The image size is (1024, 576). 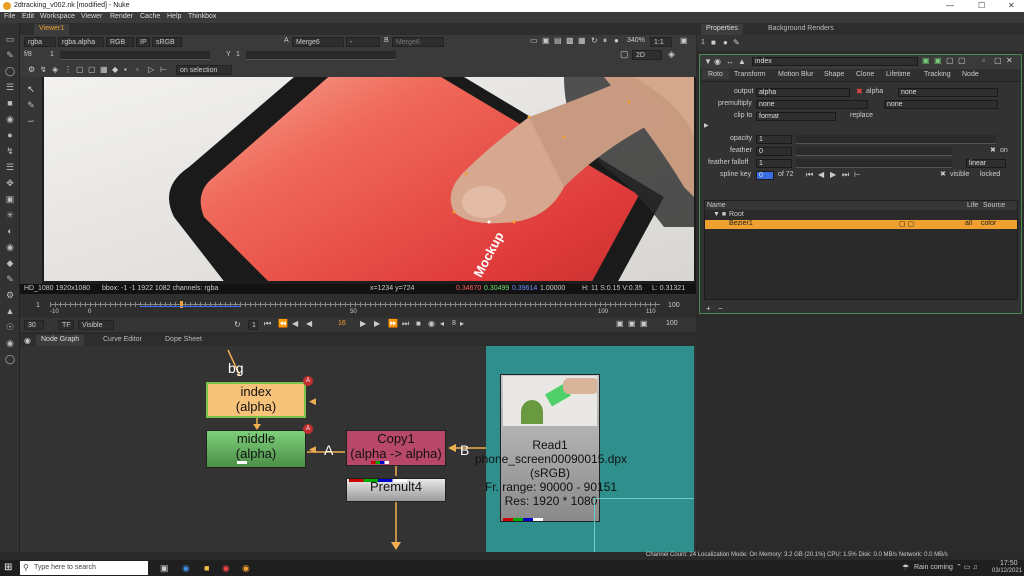 What do you see at coordinates (10, 183) in the screenshot?
I see `transform-tool-icon: ✥` at bounding box center [10, 183].